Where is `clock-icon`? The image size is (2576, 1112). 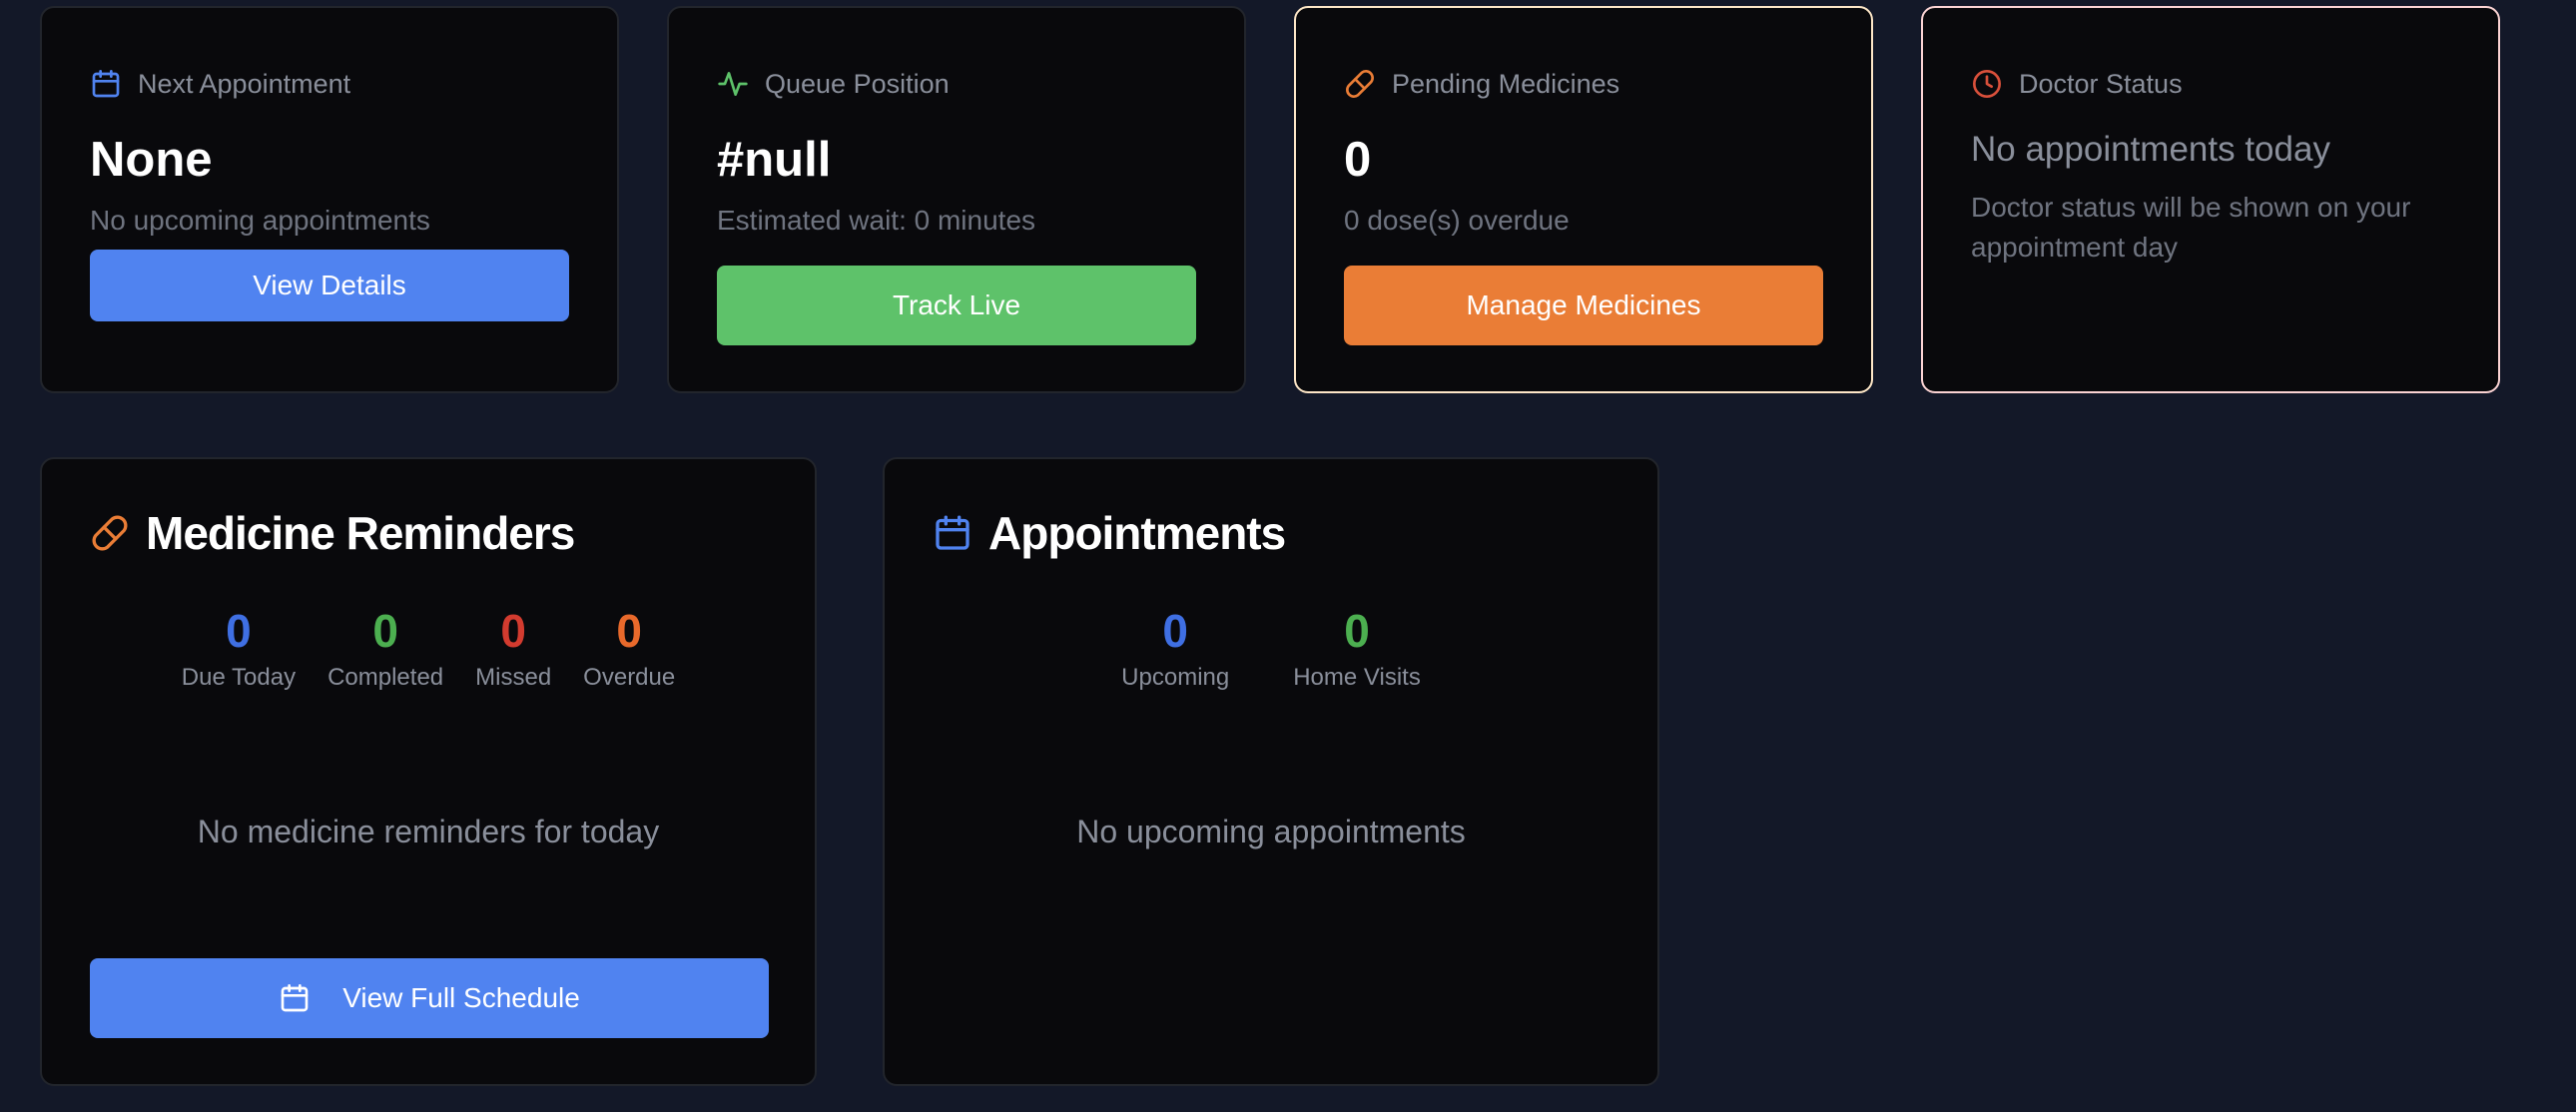 clock-icon is located at coordinates (1987, 84).